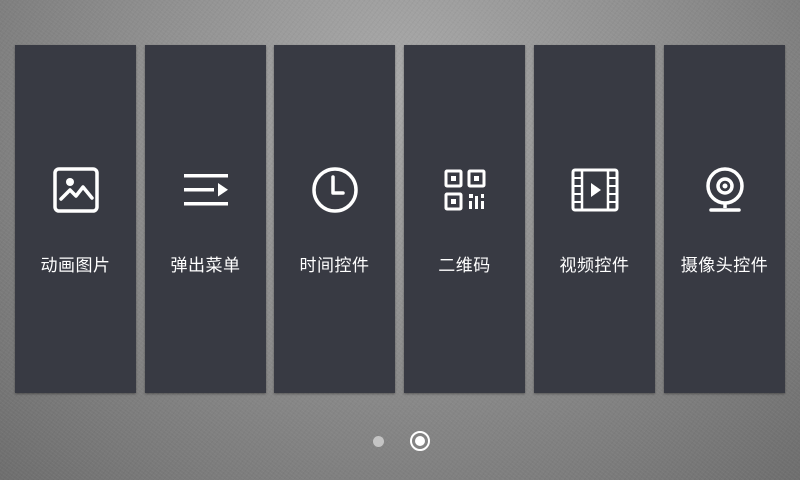 The image size is (800, 480). What do you see at coordinates (464, 219) in the screenshot?
I see `tile-qr-code: 二维码` at bounding box center [464, 219].